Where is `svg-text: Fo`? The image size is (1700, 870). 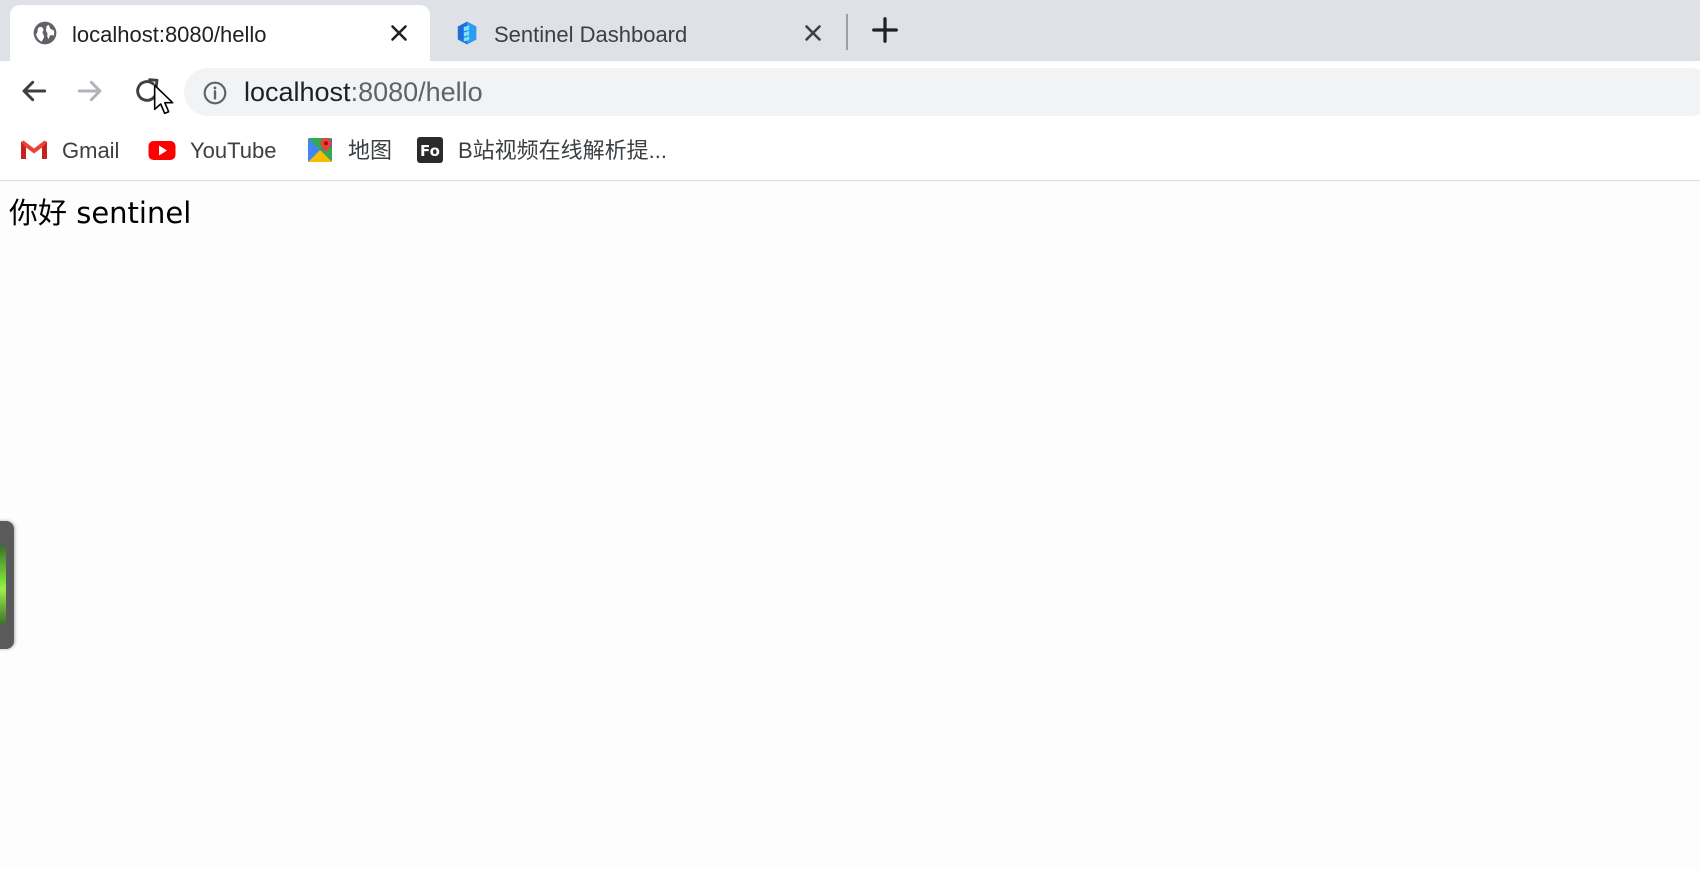
svg-text: Fo is located at coordinates (430, 151).